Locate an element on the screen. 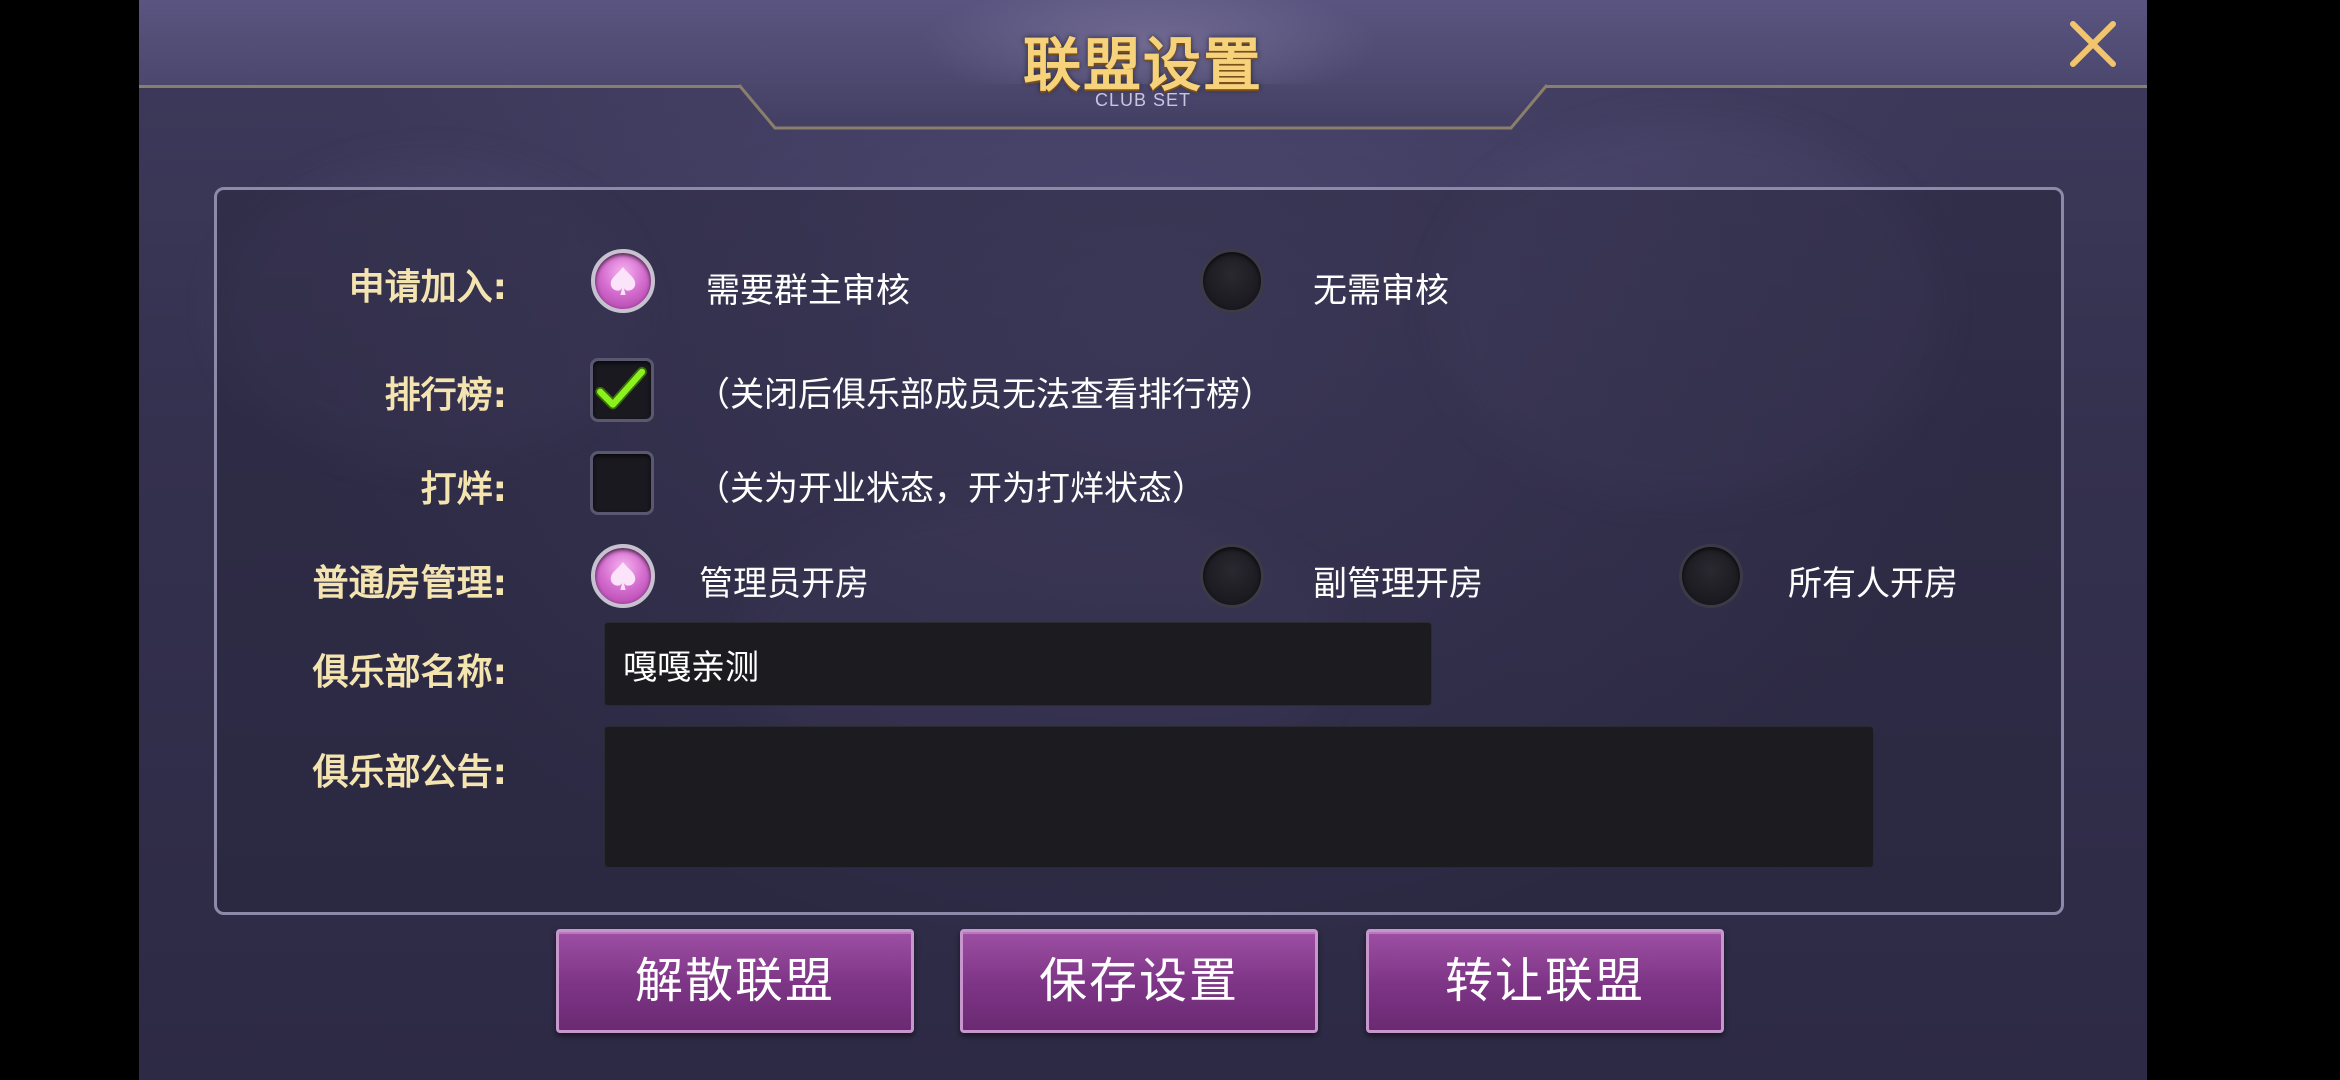  room-option-admin-radio is located at coordinates (623, 576).